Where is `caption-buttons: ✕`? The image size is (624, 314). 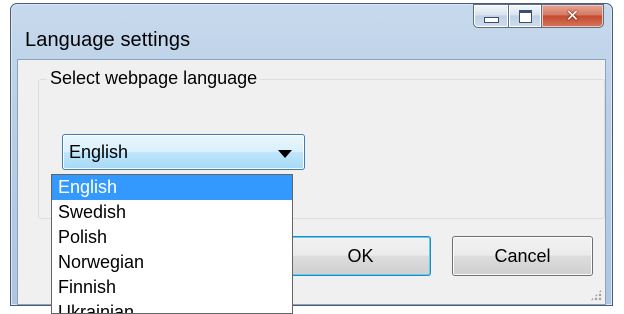
caption-buttons: ✕ is located at coordinates (538, 17).